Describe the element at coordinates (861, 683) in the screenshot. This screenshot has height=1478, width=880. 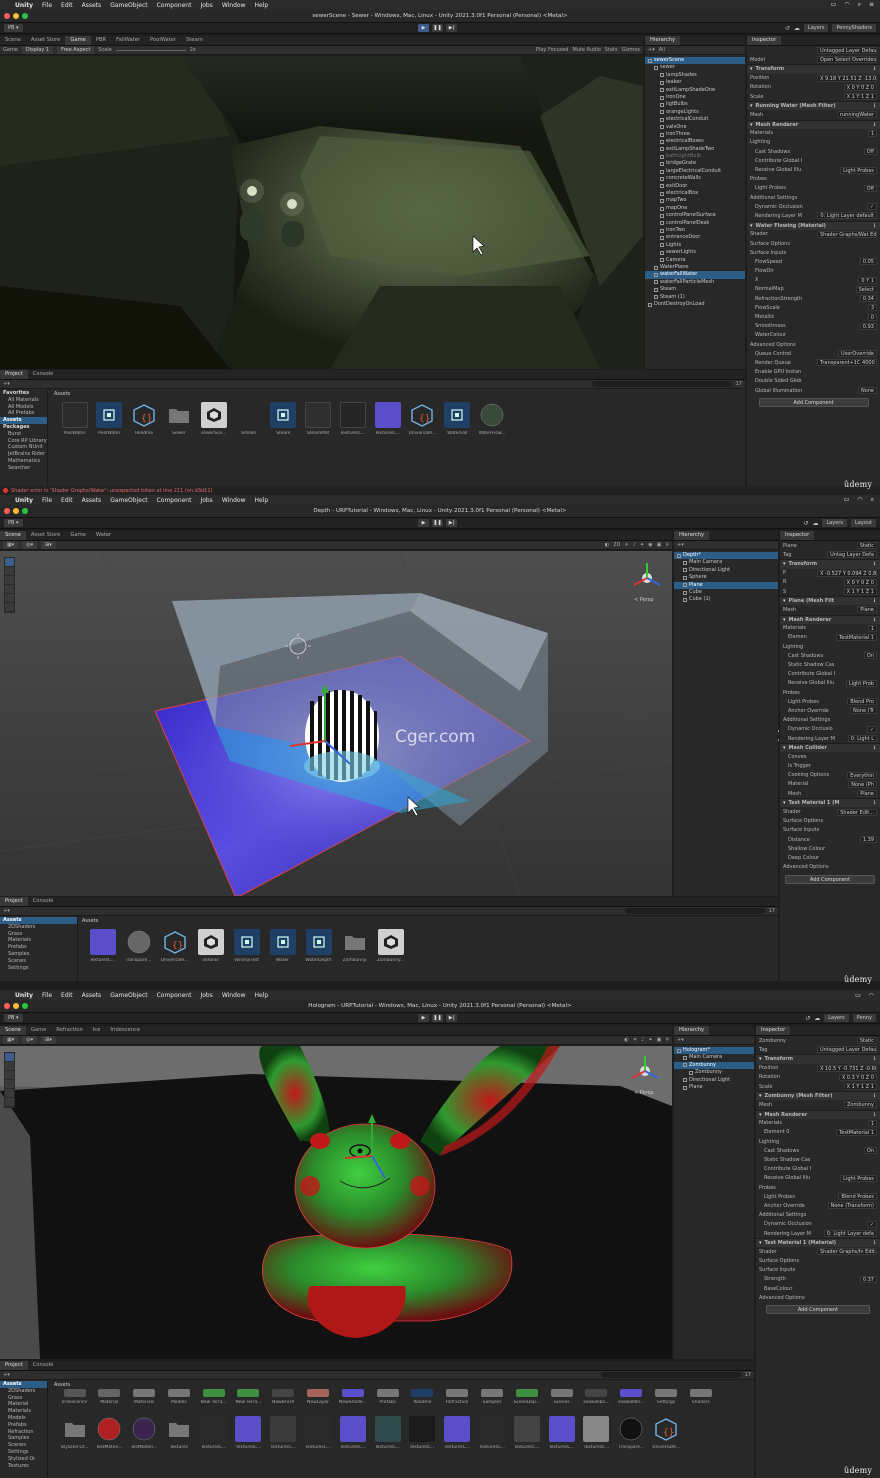
I see `field-value: Light Prob` at that location.